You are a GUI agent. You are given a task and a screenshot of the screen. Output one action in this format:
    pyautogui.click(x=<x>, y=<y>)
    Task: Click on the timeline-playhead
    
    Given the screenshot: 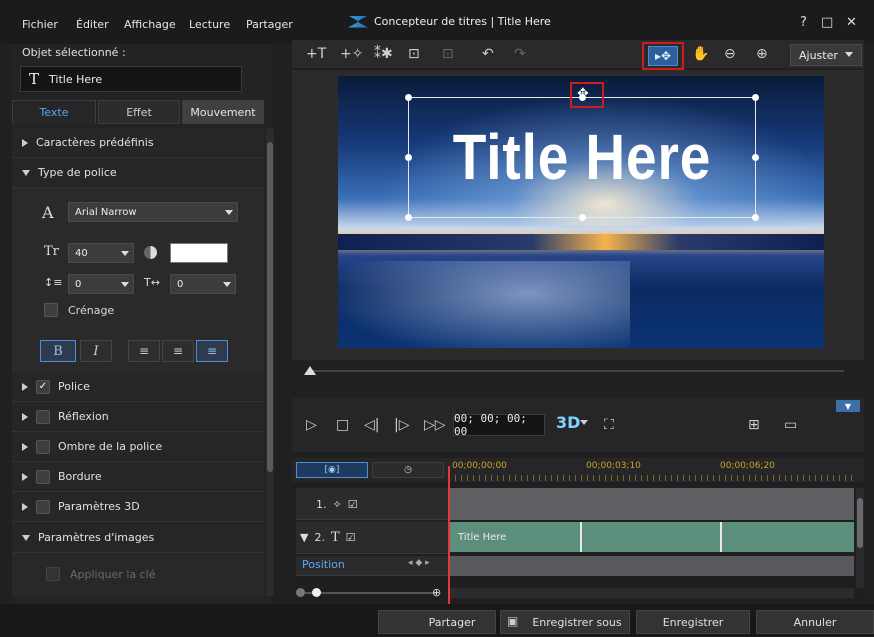 What is the action you would take?
    pyautogui.click(x=449, y=535)
    